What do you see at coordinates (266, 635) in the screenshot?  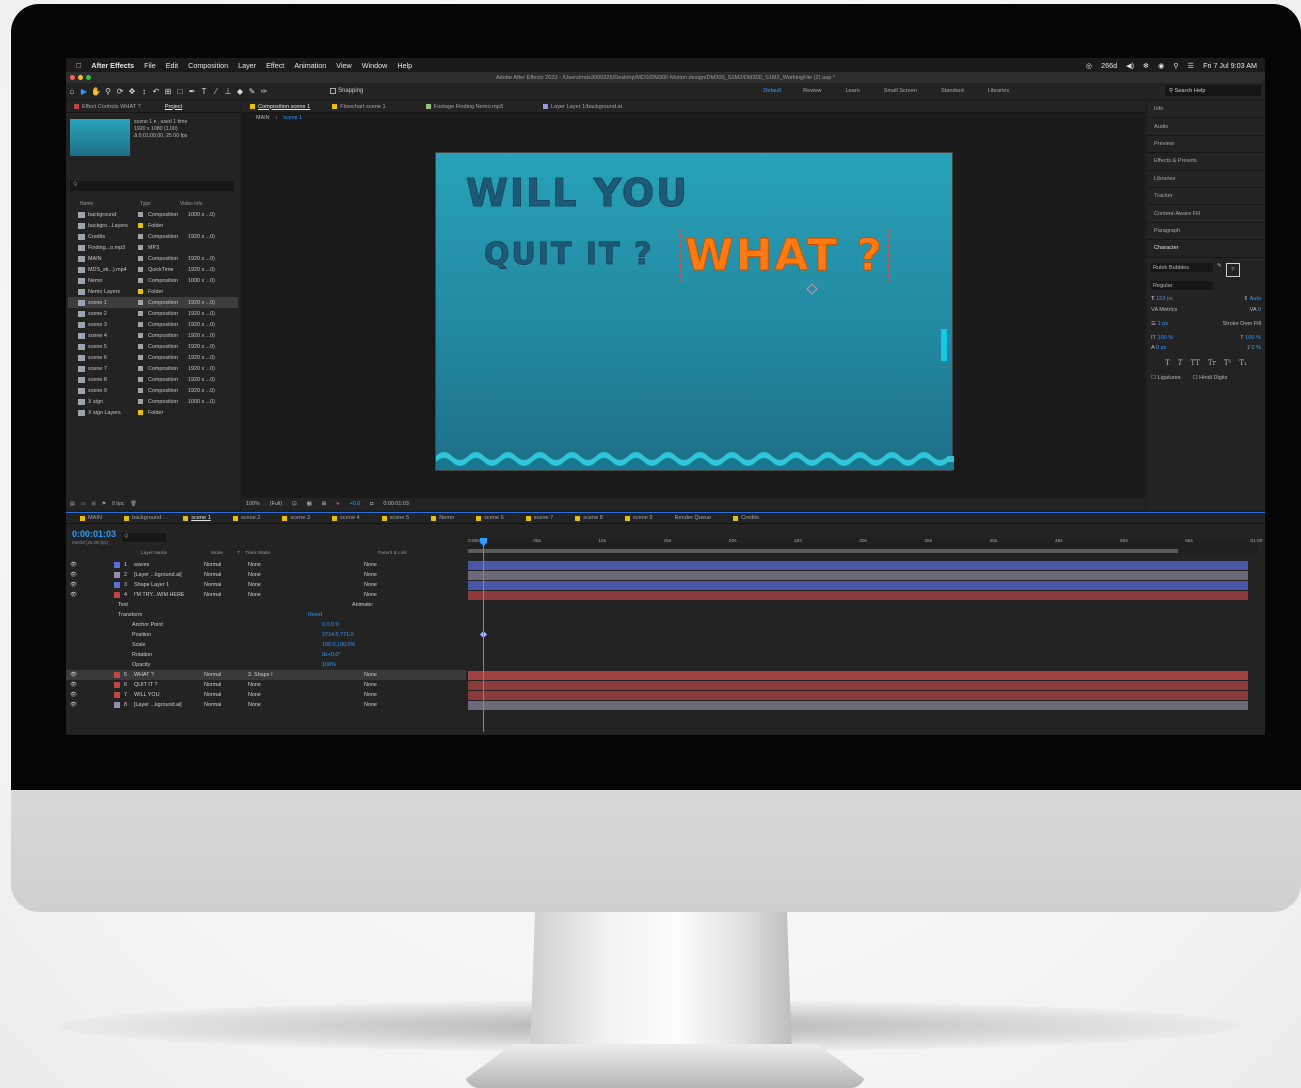 I see `property-row-position: Position 2714.5,771.0` at bounding box center [266, 635].